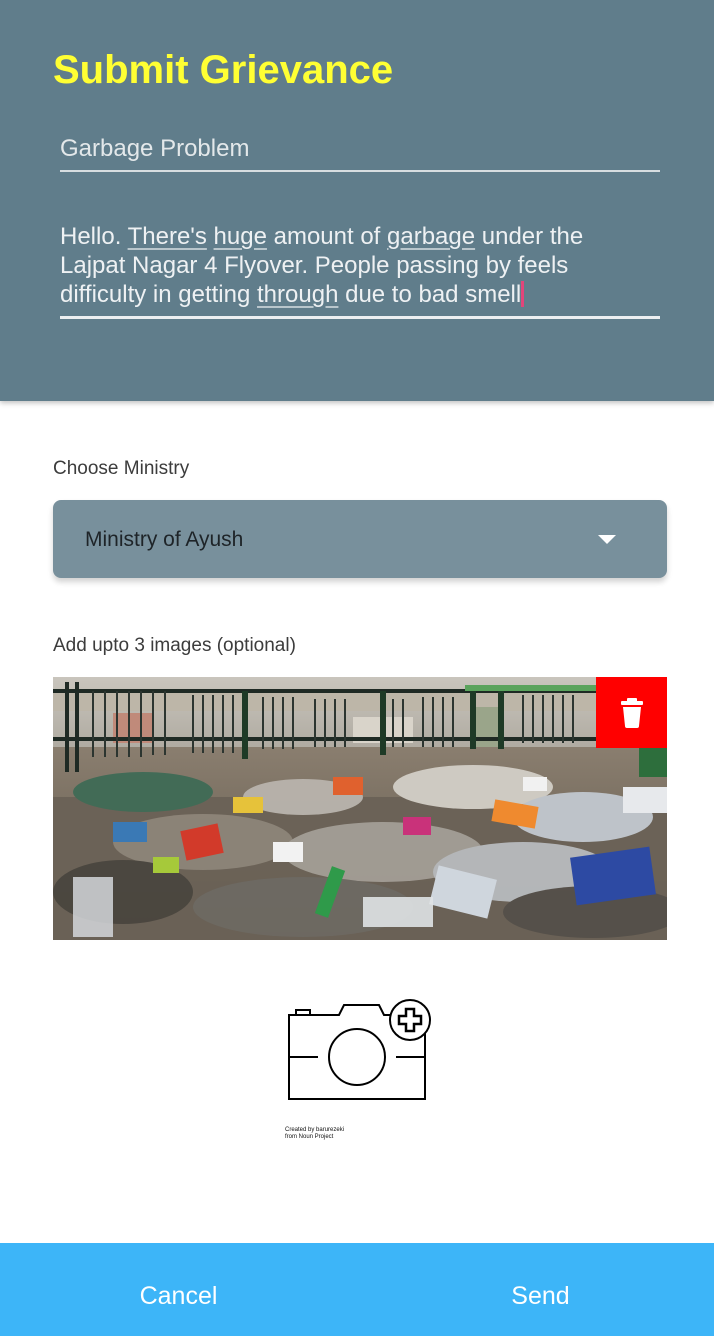 The image size is (714, 1336). What do you see at coordinates (315, 1130) in the screenshot?
I see `icon-credit-line-1: Created by barurezeki` at bounding box center [315, 1130].